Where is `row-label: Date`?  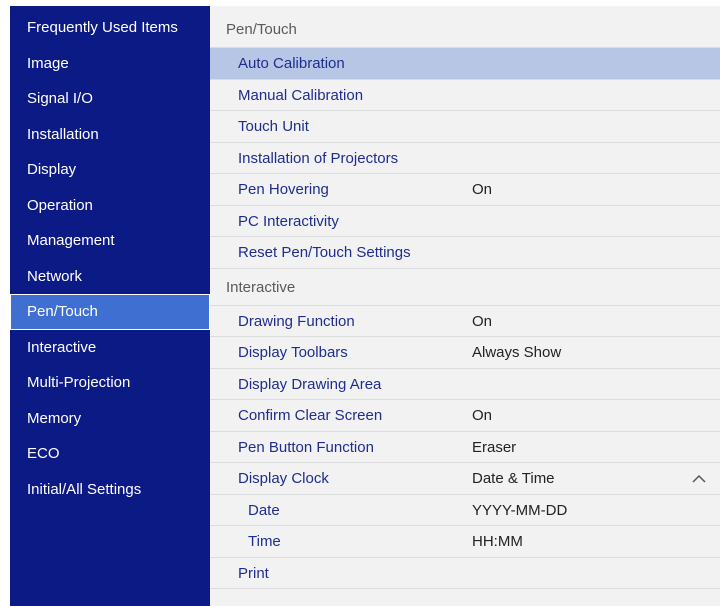 row-label: Date is located at coordinates (264, 510).